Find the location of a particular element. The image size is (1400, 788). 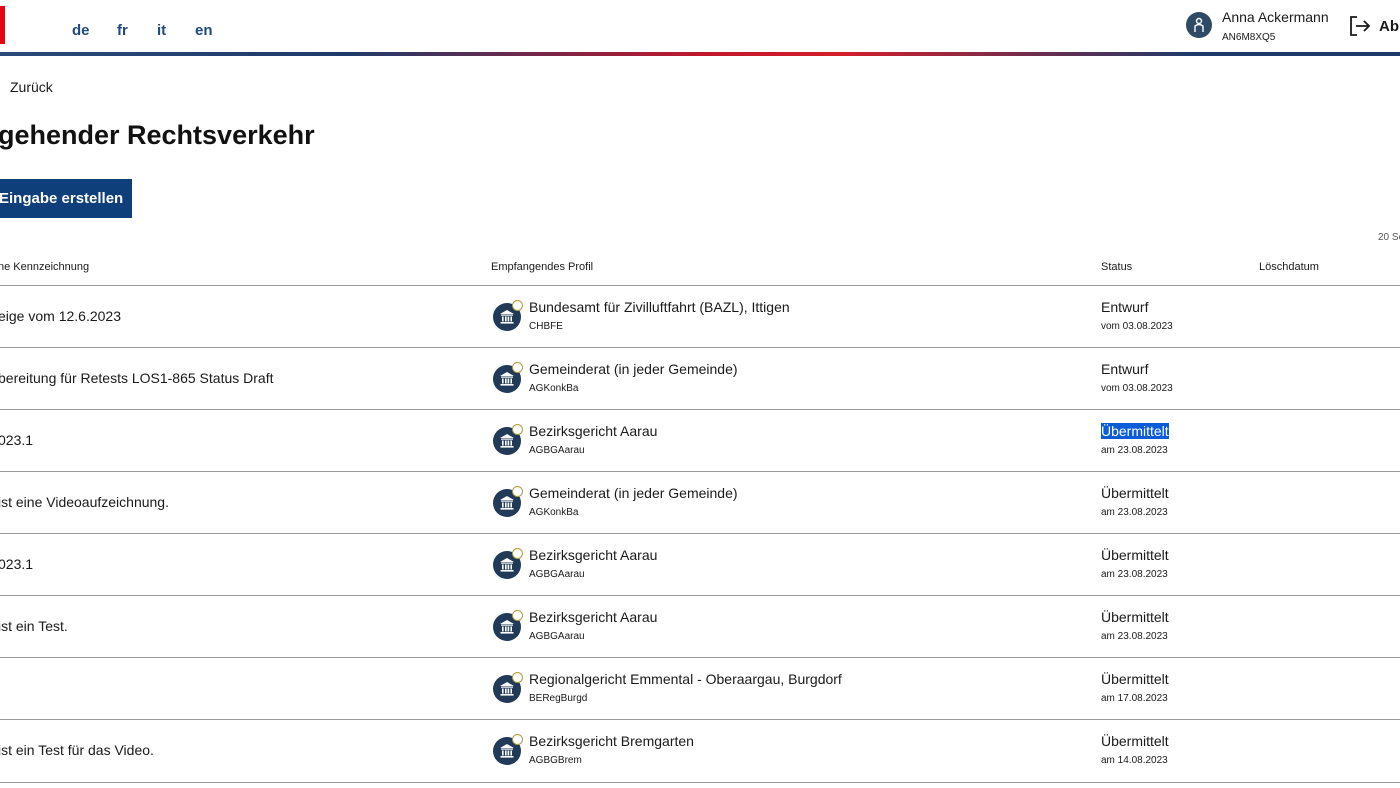

header: de fr it en Anna Ackermann AN6M8XQ5 Abm is located at coordinates (700, 26).